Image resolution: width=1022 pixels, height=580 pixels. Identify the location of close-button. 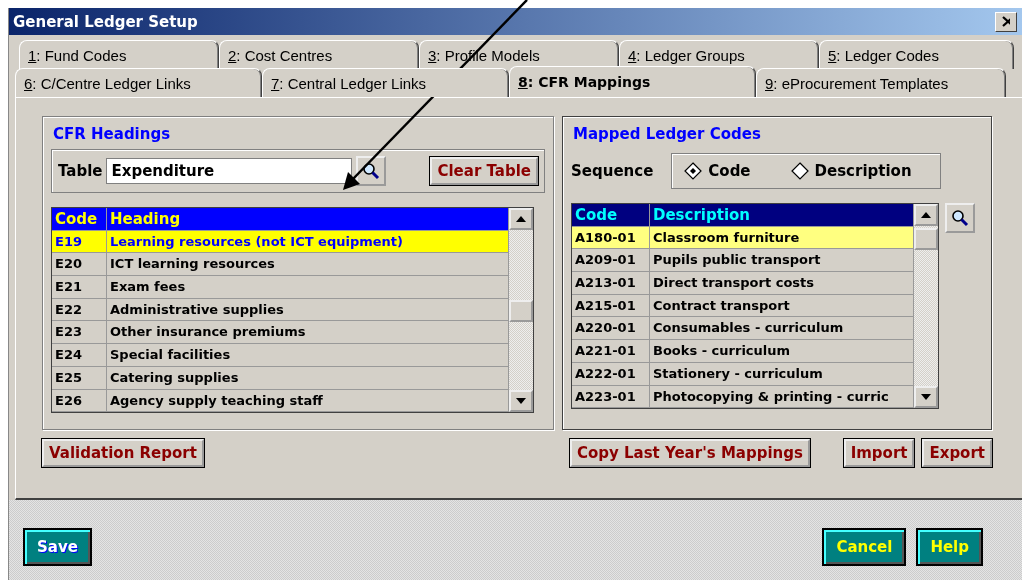
(1006, 21).